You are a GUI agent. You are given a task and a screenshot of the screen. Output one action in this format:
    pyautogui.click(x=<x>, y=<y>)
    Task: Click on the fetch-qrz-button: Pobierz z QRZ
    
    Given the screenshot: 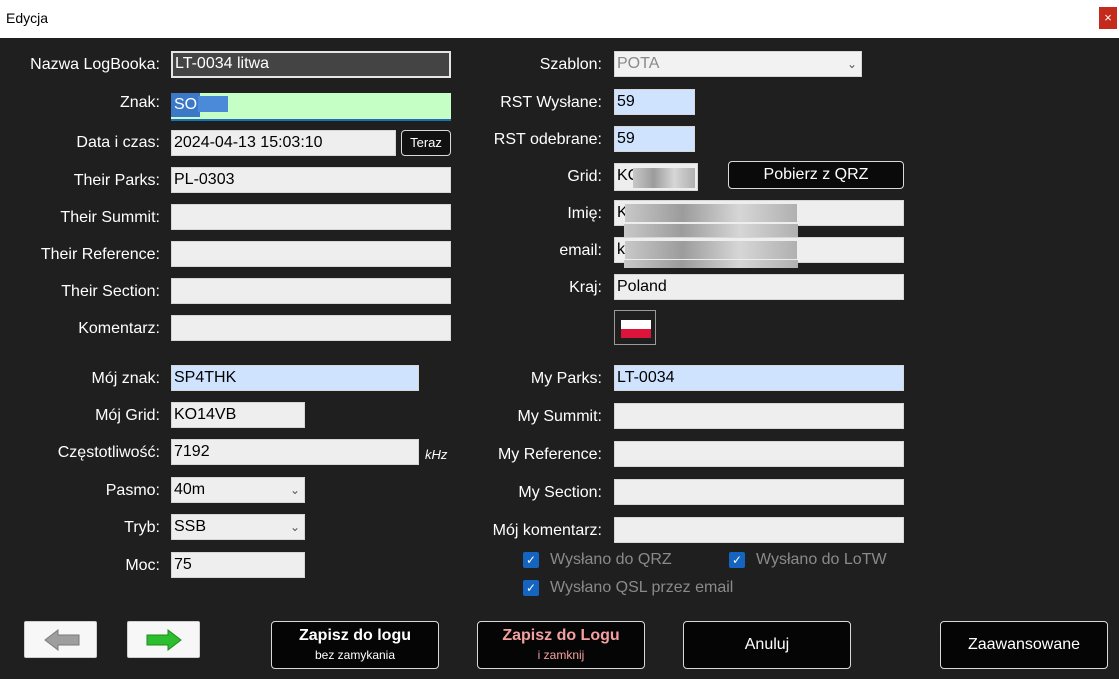 What is the action you would take?
    pyautogui.click(x=816, y=175)
    